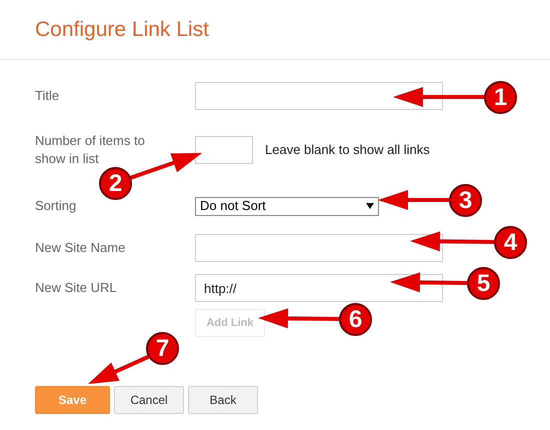 This screenshot has height=430, width=550. Describe the element at coordinates (162, 348) in the screenshot. I see `number-badge: 7` at that location.